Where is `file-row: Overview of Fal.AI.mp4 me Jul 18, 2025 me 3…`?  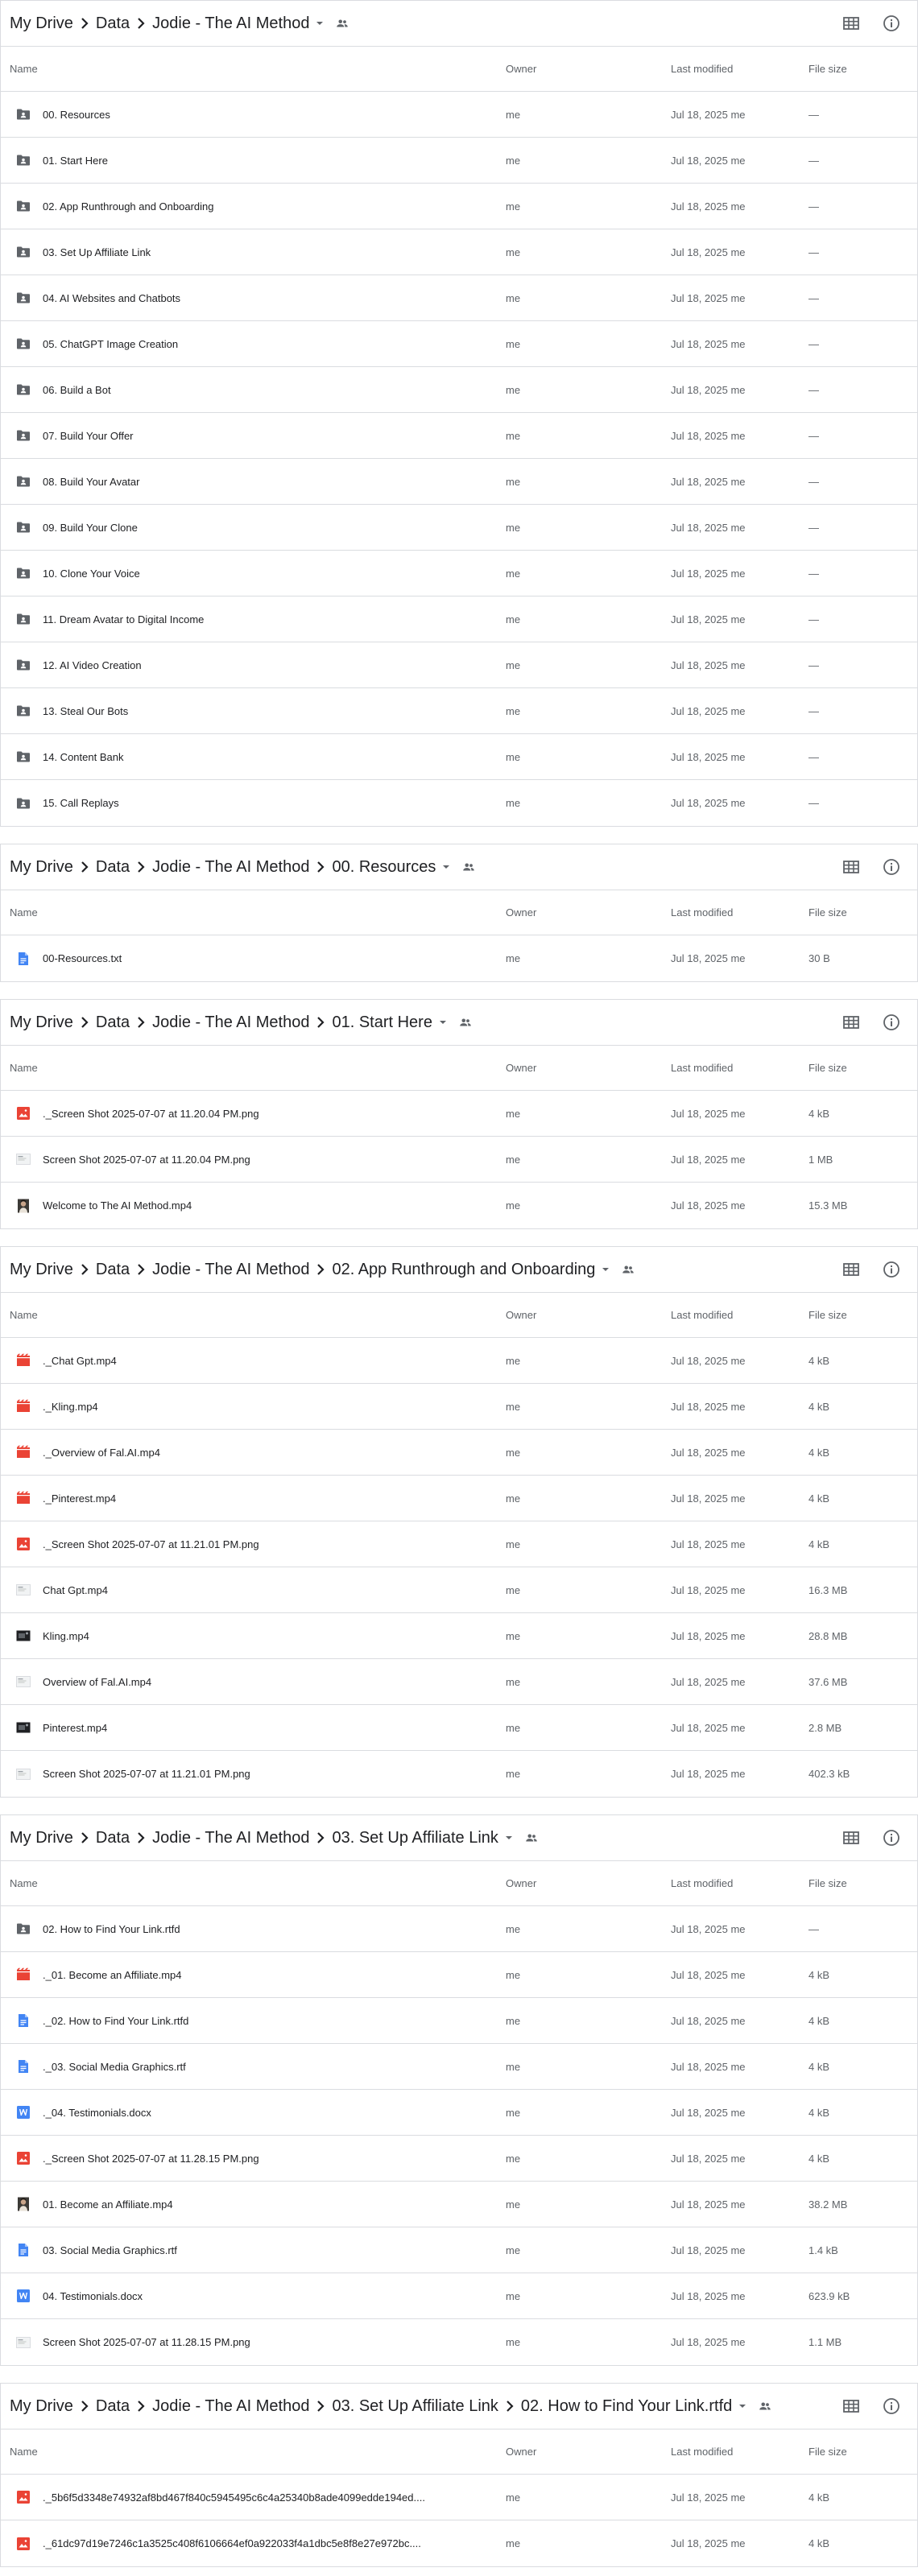 file-row: Overview of Fal.AI.mp4 me Jul 18, 2025 me 3… is located at coordinates (459, 1682).